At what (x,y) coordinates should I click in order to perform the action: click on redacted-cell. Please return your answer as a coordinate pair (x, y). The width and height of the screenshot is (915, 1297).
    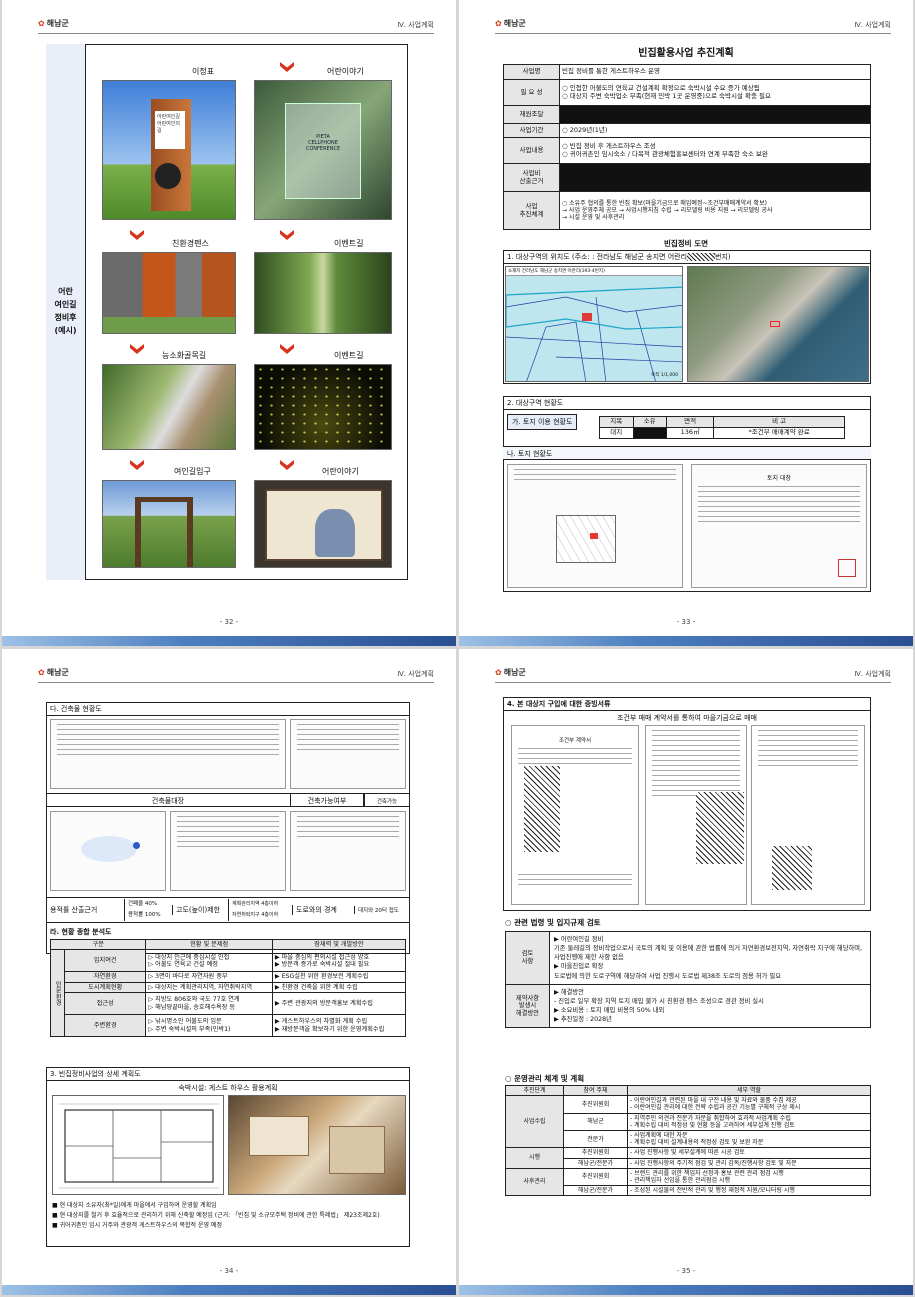
    Looking at the image, I should click on (649, 432).